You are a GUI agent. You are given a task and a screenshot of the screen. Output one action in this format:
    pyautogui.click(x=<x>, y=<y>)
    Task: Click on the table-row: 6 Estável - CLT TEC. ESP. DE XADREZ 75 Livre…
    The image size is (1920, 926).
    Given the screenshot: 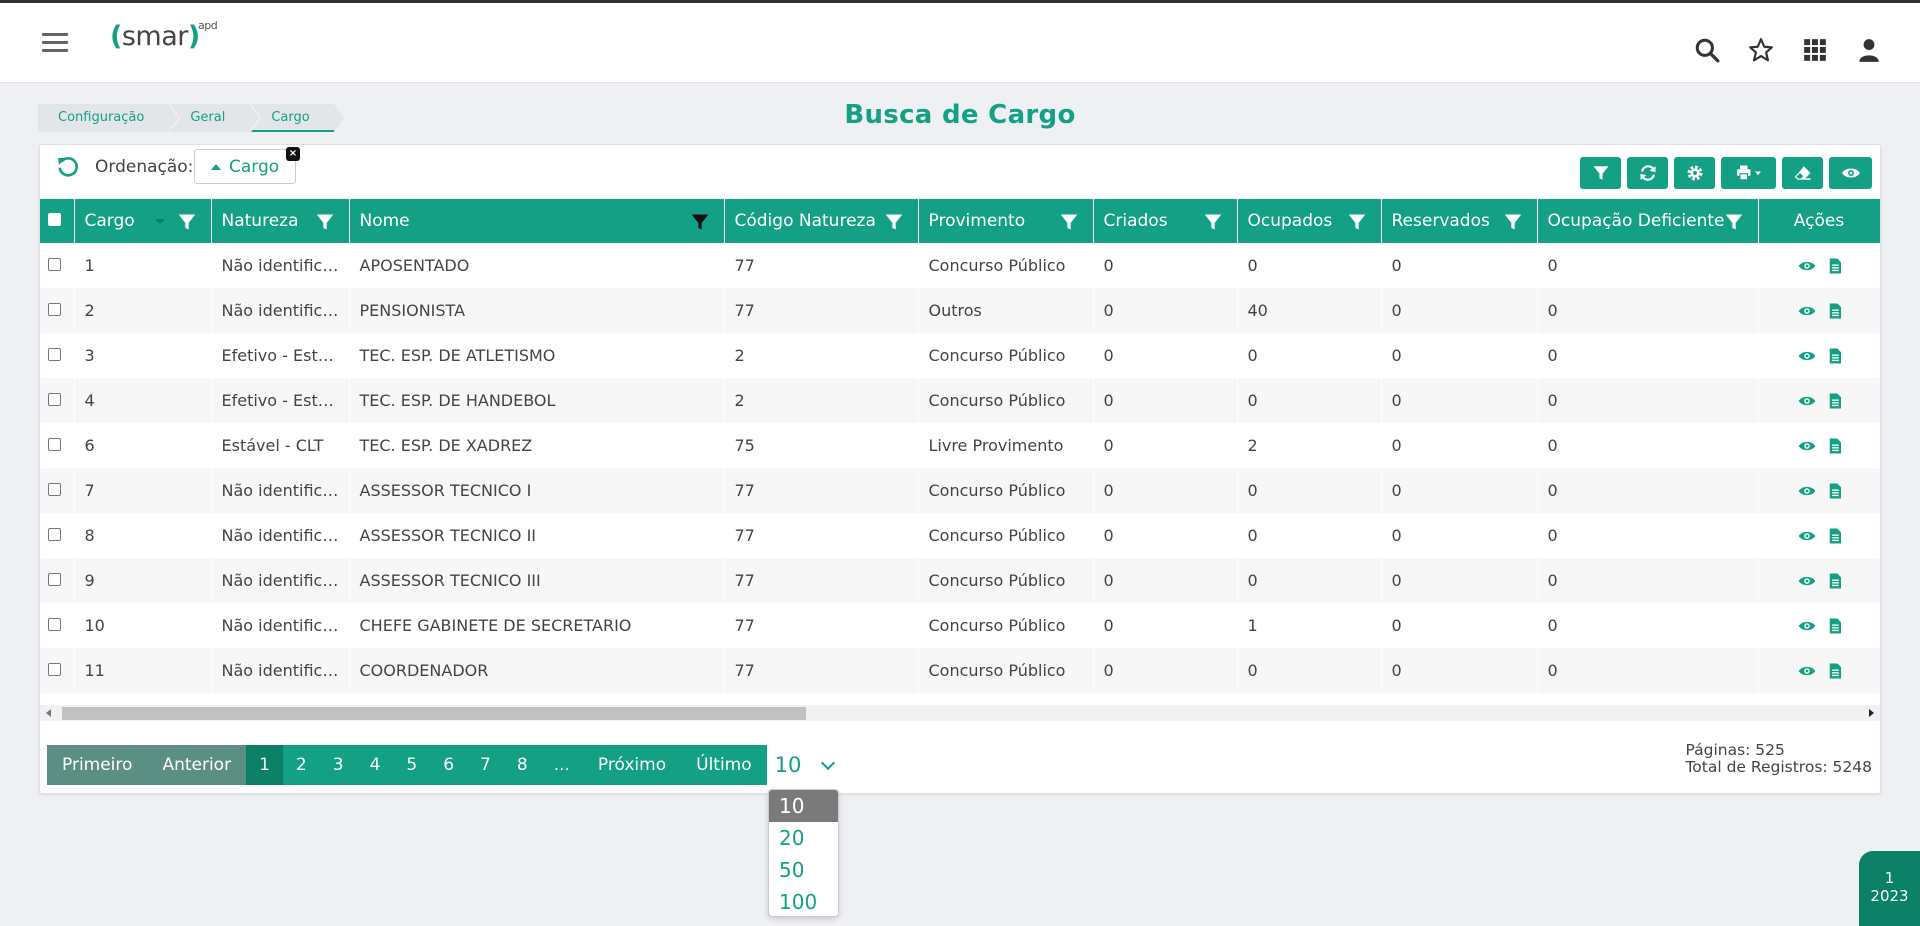 What is the action you would take?
    pyautogui.click(x=960, y=445)
    